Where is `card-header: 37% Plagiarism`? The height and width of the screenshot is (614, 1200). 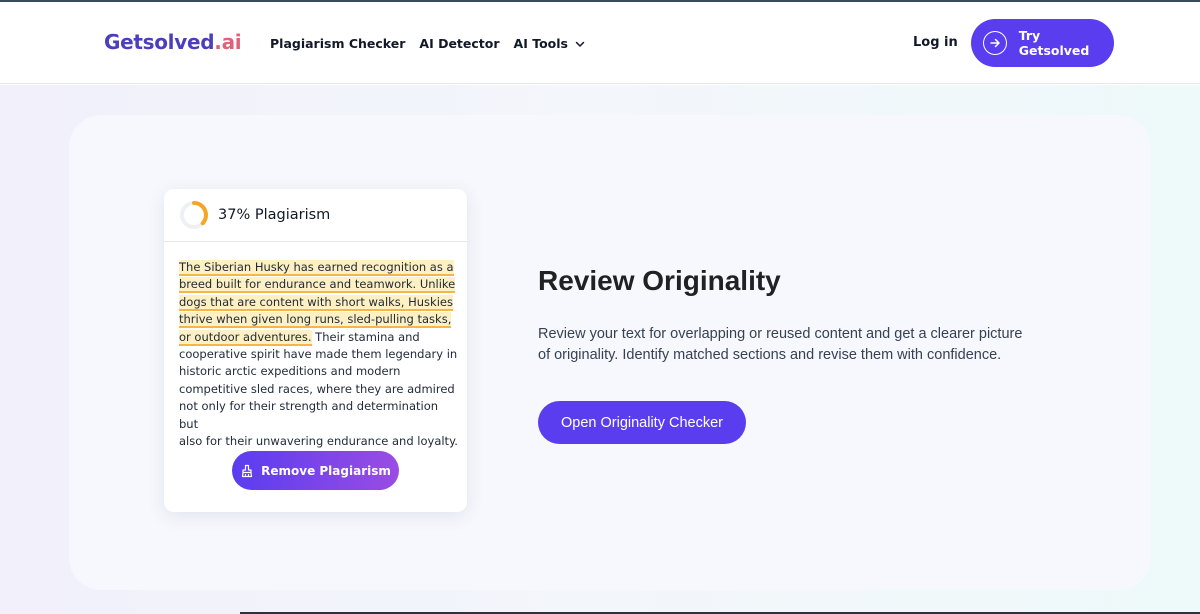 card-header: 37% Plagiarism is located at coordinates (315, 215).